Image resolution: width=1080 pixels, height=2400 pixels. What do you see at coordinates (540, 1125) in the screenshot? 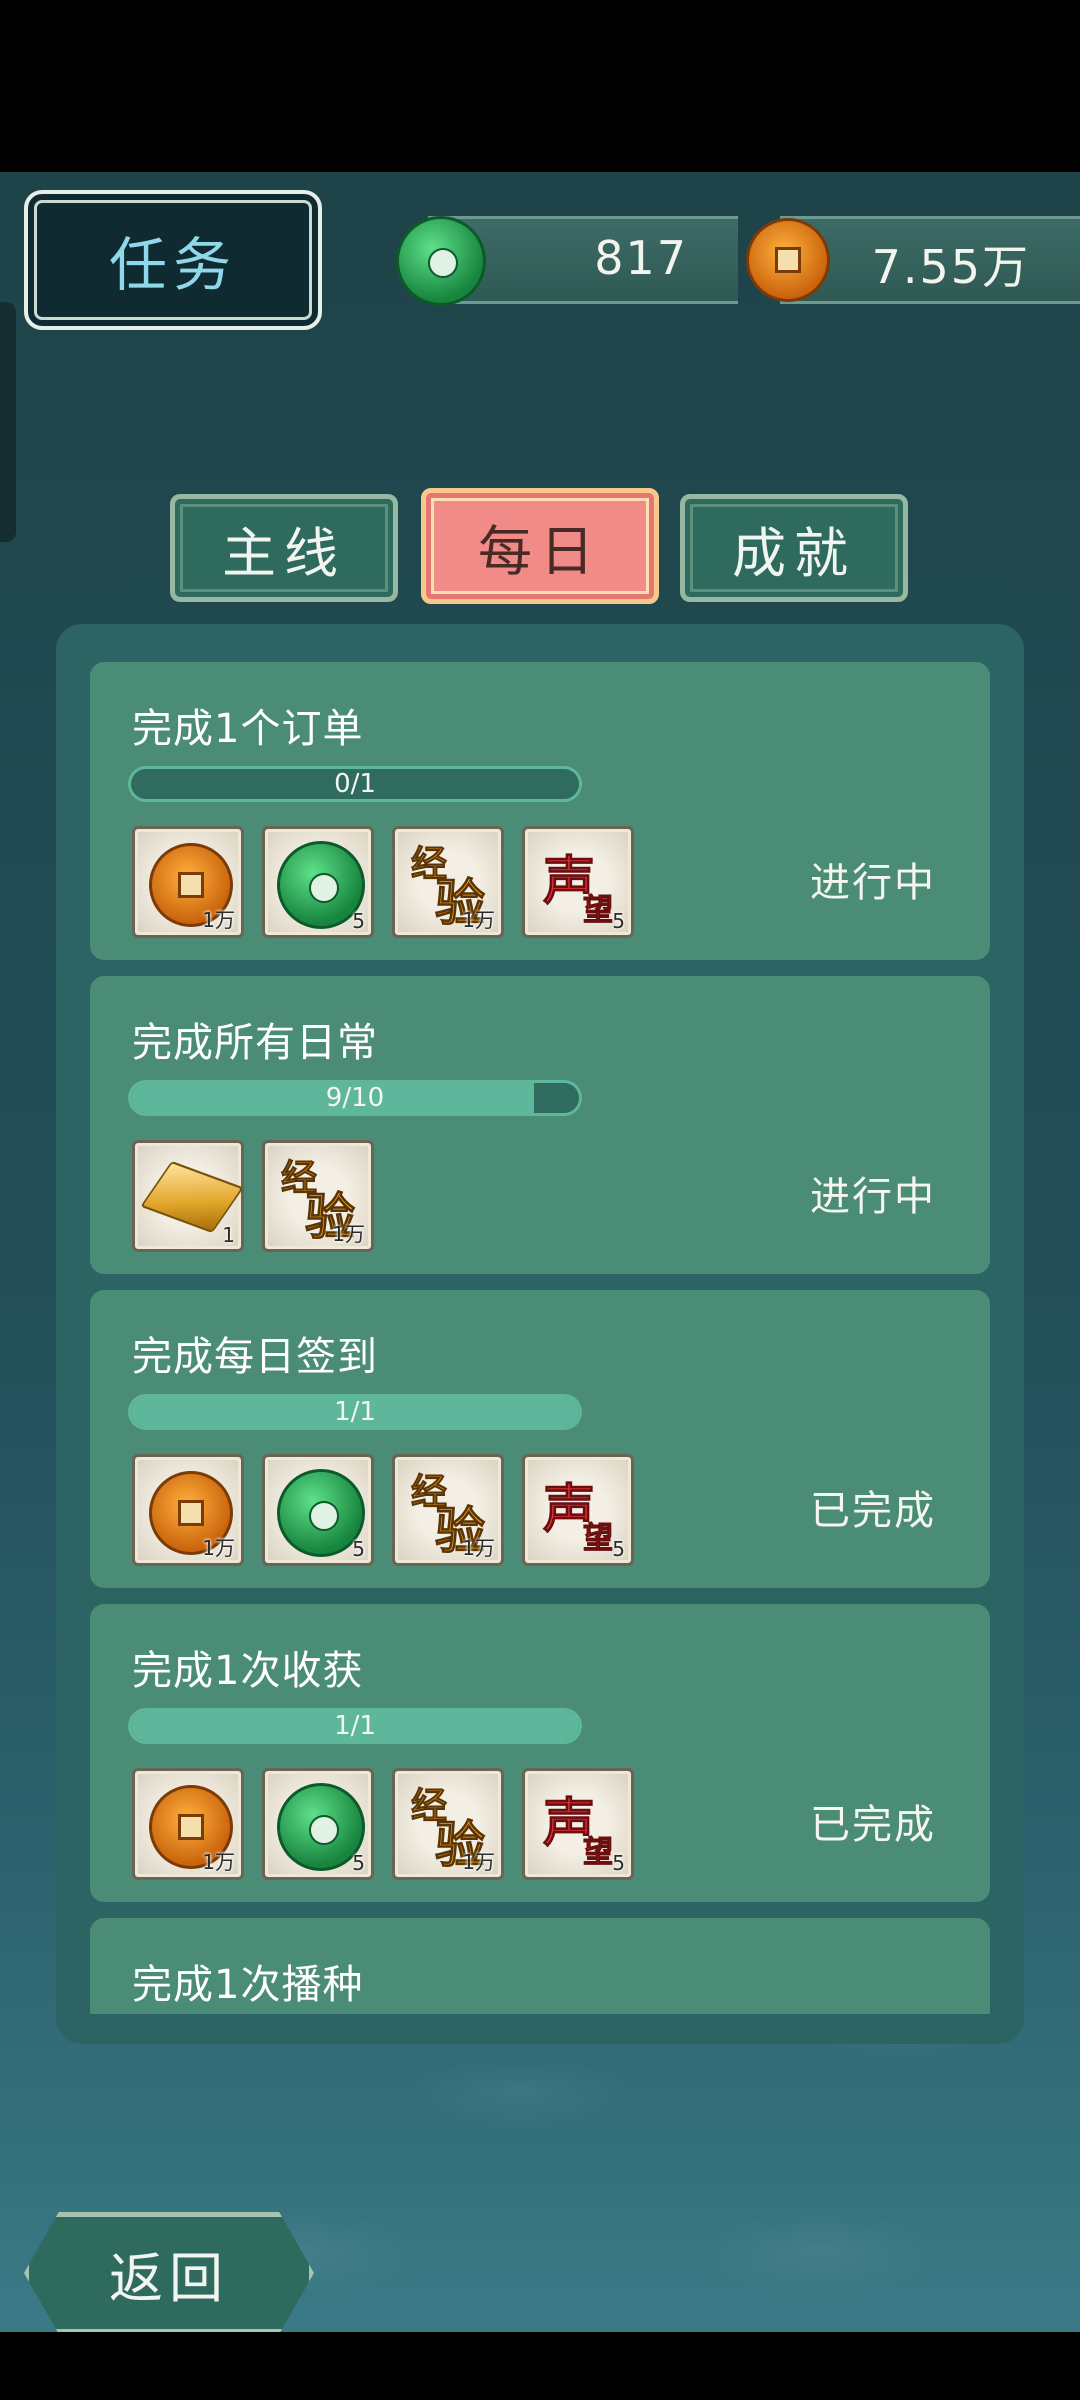
I see `task-card: 完成所有日常 9/10 1 经验 1万 进行中` at bounding box center [540, 1125].